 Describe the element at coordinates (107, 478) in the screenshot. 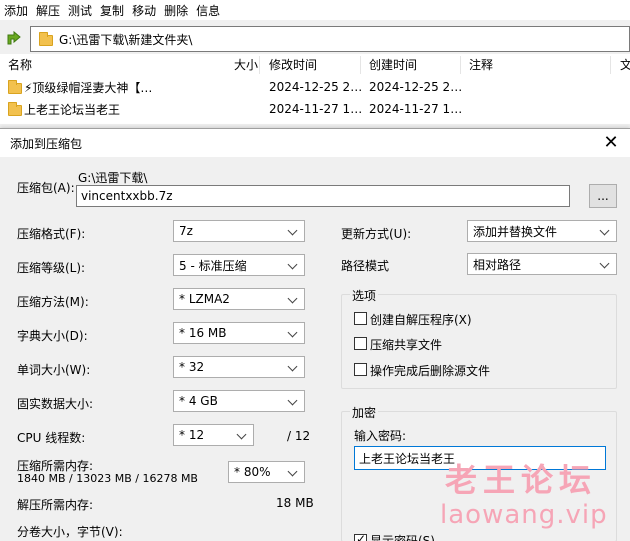

I see `mem-value: 1840 MB / 13023 MB / 16278 MB` at that location.